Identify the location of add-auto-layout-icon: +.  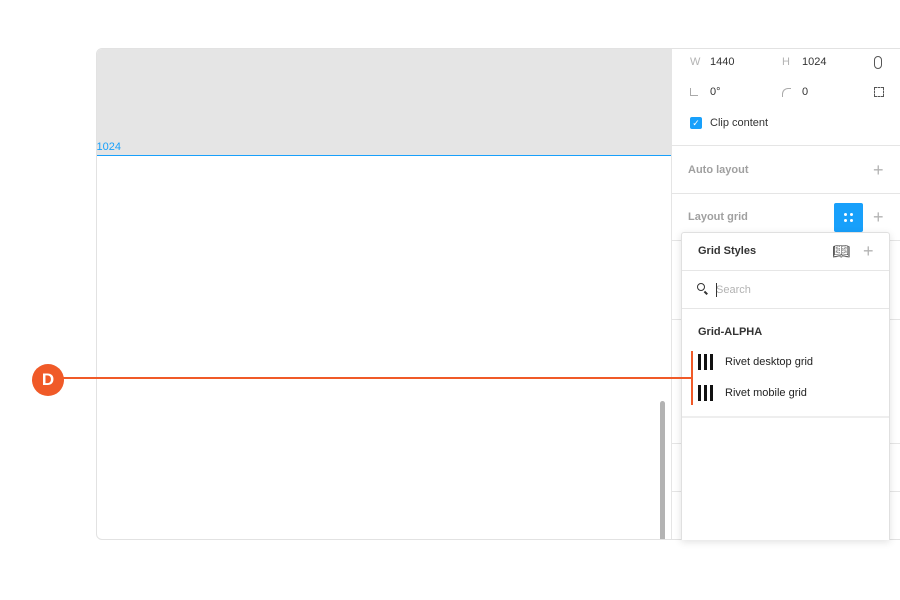
(878, 170).